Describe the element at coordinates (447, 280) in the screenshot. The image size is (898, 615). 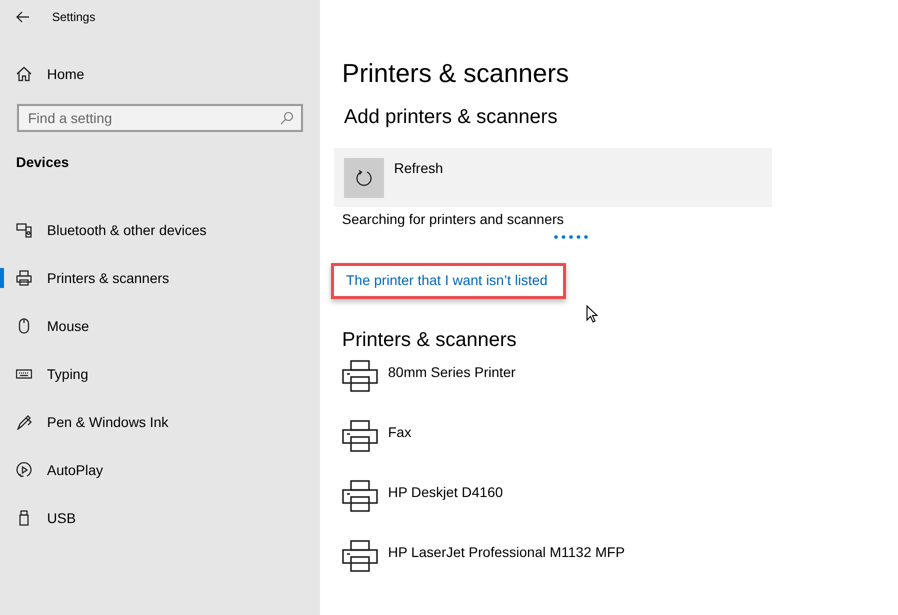
I see `printer-not-listed-link: The printer that I want isn’t listed` at that location.